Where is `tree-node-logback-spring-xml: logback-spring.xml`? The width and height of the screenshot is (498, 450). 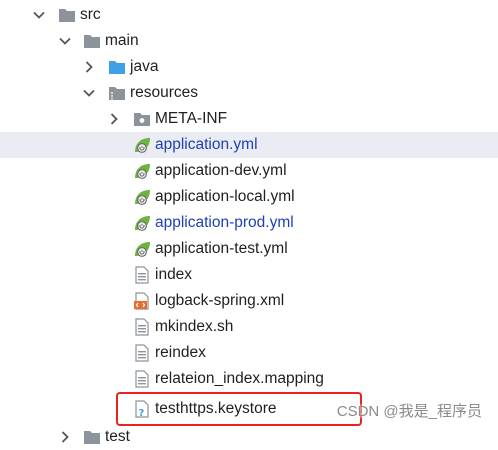
tree-node-logback-spring-xml: logback-spring.xml is located at coordinates (249, 301).